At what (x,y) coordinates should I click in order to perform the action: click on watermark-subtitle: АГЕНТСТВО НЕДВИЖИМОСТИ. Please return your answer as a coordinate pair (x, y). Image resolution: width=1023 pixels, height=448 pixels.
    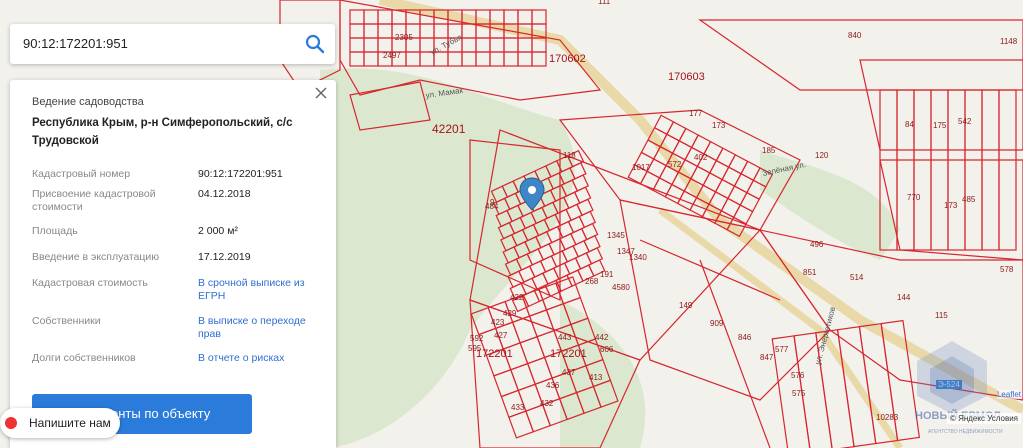
    Looking at the image, I should click on (965, 432).